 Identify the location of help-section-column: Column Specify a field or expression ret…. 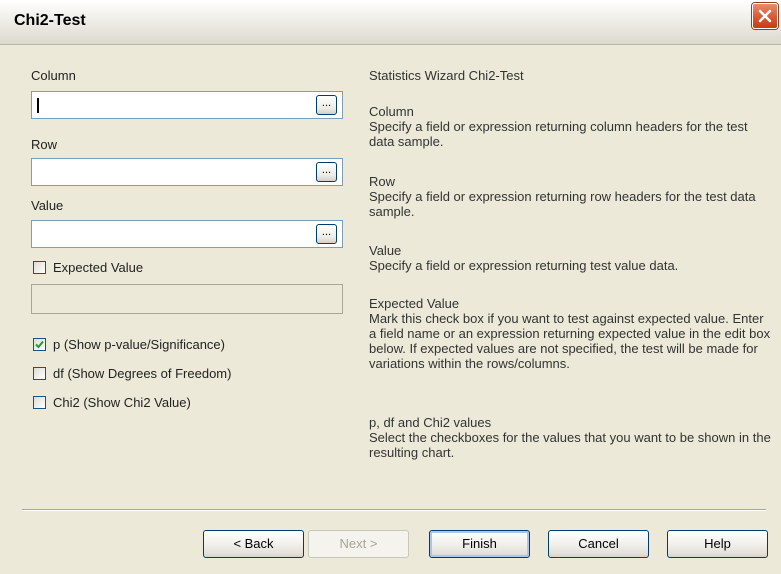
(570, 126).